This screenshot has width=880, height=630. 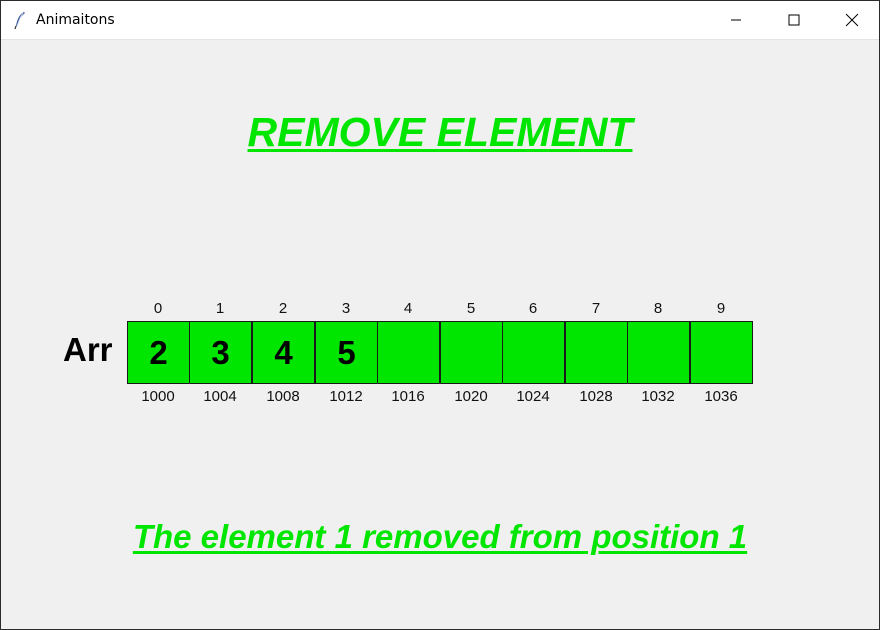 What do you see at coordinates (283, 352) in the screenshot?
I see `array-cell: 4` at bounding box center [283, 352].